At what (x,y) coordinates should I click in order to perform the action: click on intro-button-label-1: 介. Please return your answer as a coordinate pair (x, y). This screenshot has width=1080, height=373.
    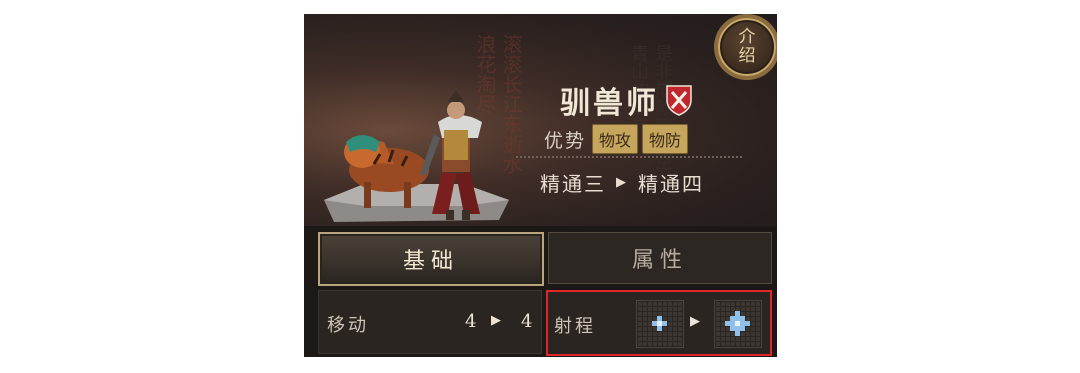
    Looking at the image, I should click on (747, 37).